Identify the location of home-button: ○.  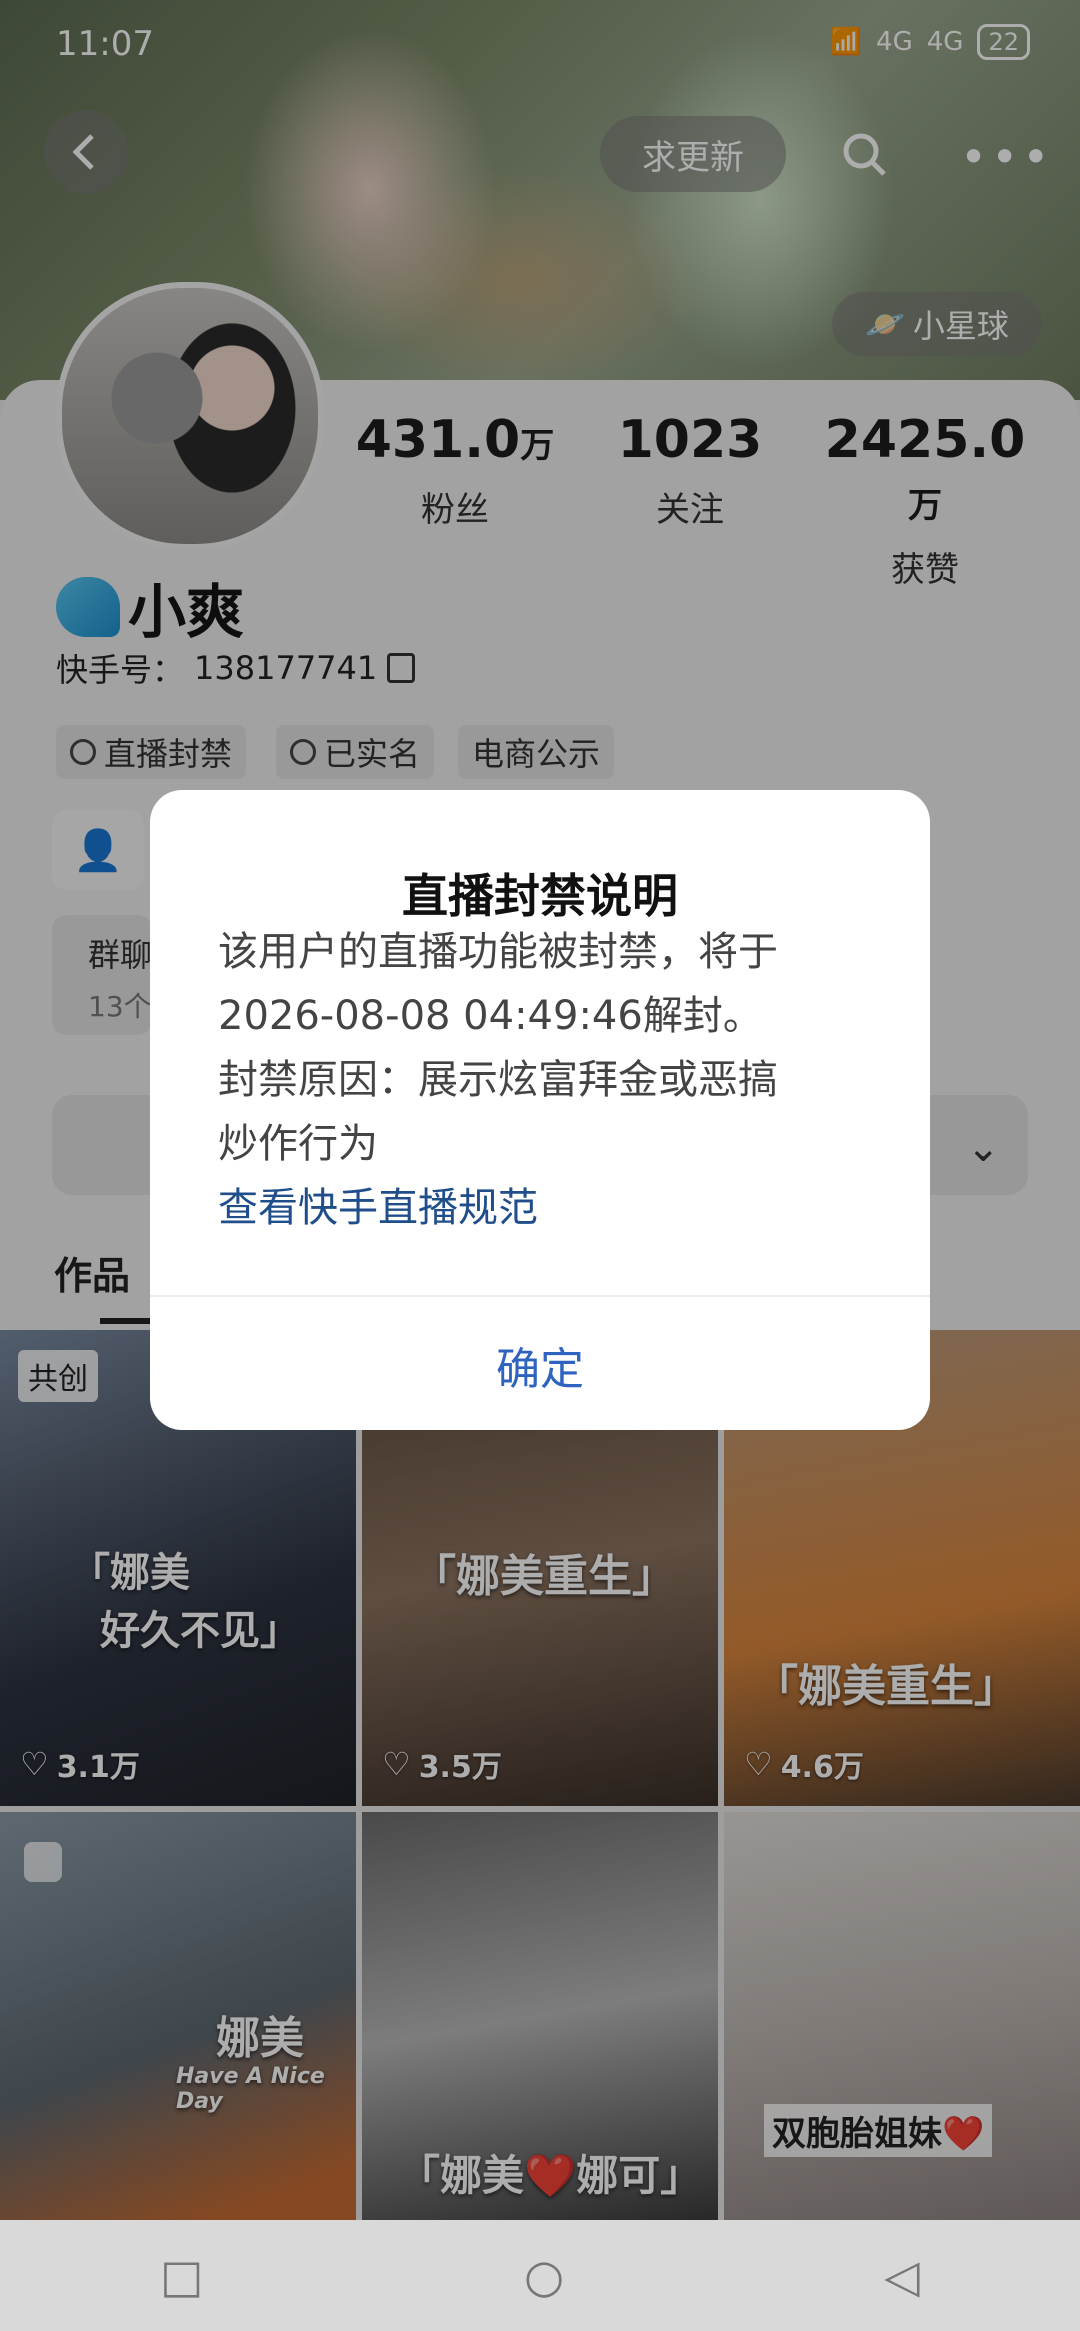
(544, 2276).